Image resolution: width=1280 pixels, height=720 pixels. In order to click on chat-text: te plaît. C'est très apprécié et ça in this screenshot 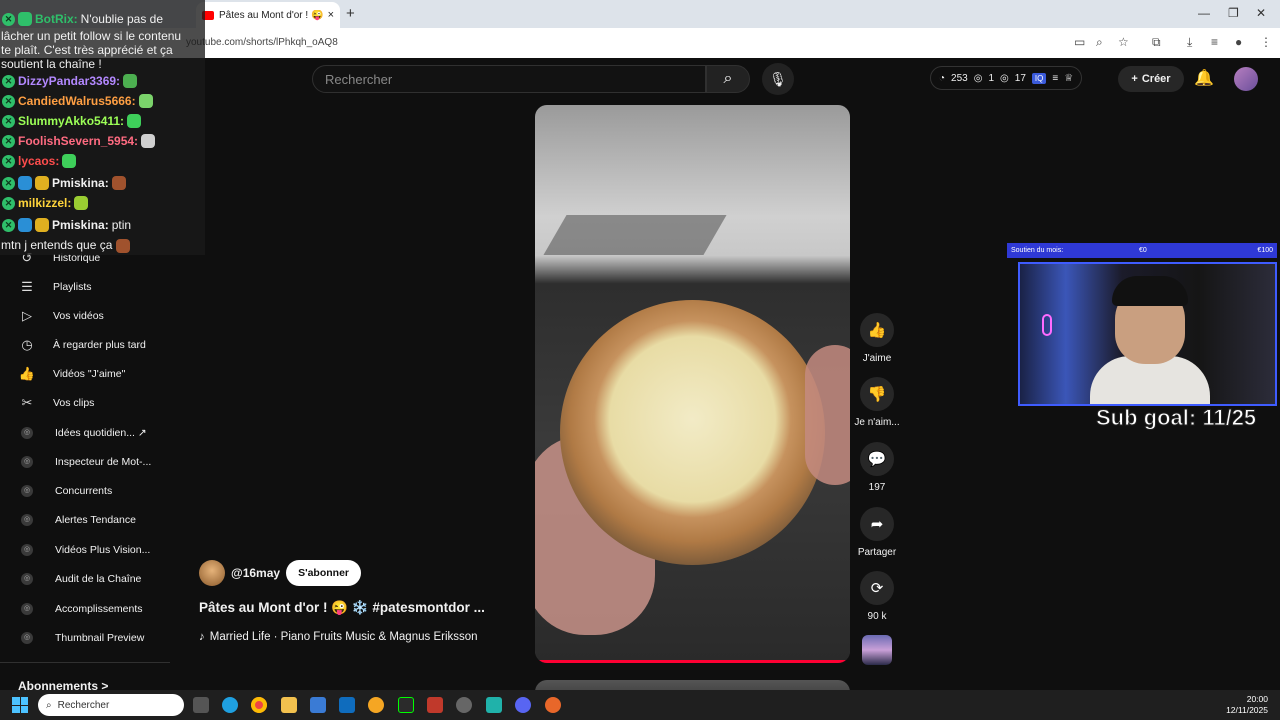, I will do `click(87, 50)`.